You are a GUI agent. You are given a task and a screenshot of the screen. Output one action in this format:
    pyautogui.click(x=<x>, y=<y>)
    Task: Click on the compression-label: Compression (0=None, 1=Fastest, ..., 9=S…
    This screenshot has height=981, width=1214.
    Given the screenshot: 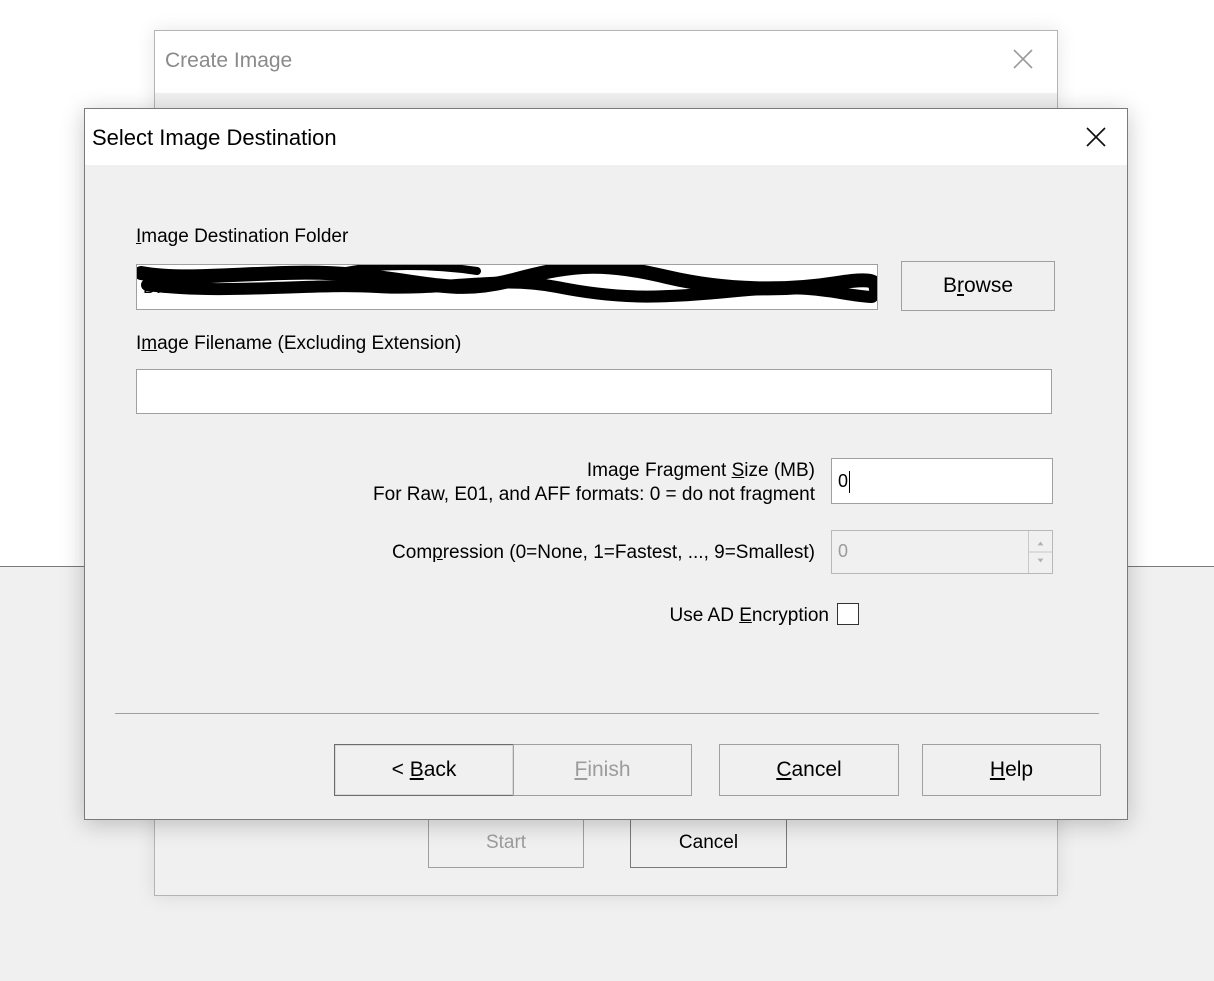 What is the action you would take?
    pyautogui.click(x=603, y=552)
    